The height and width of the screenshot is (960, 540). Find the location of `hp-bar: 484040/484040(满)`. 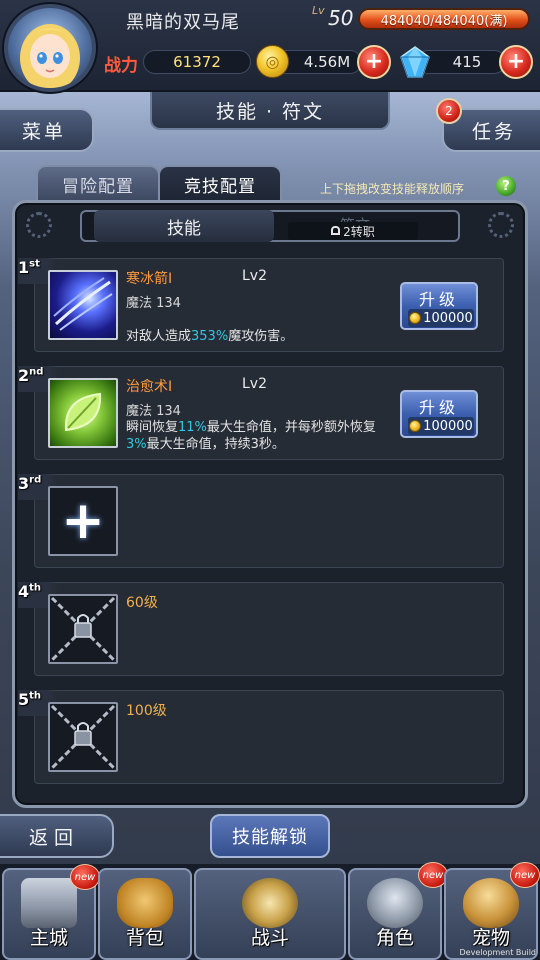

hp-bar: 484040/484040(满) is located at coordinates (444, 19).